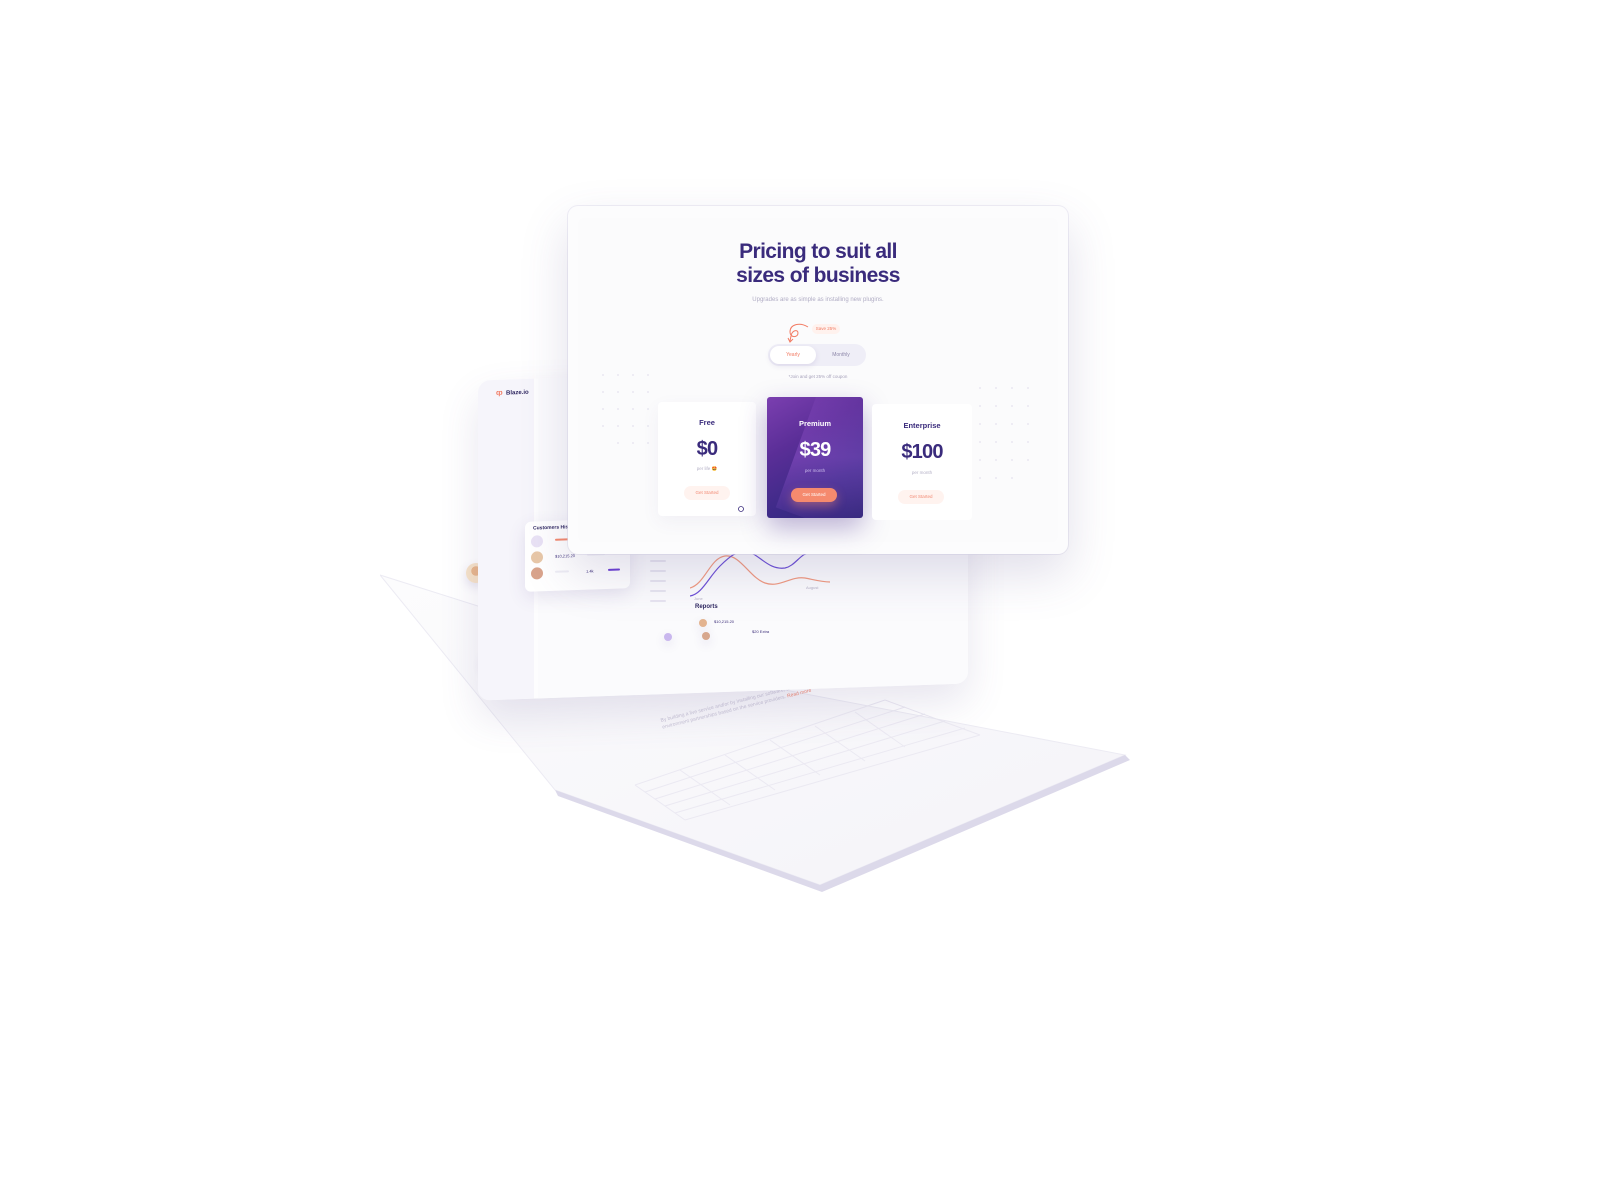  Describe the element at coordinates (698, 598) in the screenshot. I see `chart-start-label: June` at that location.